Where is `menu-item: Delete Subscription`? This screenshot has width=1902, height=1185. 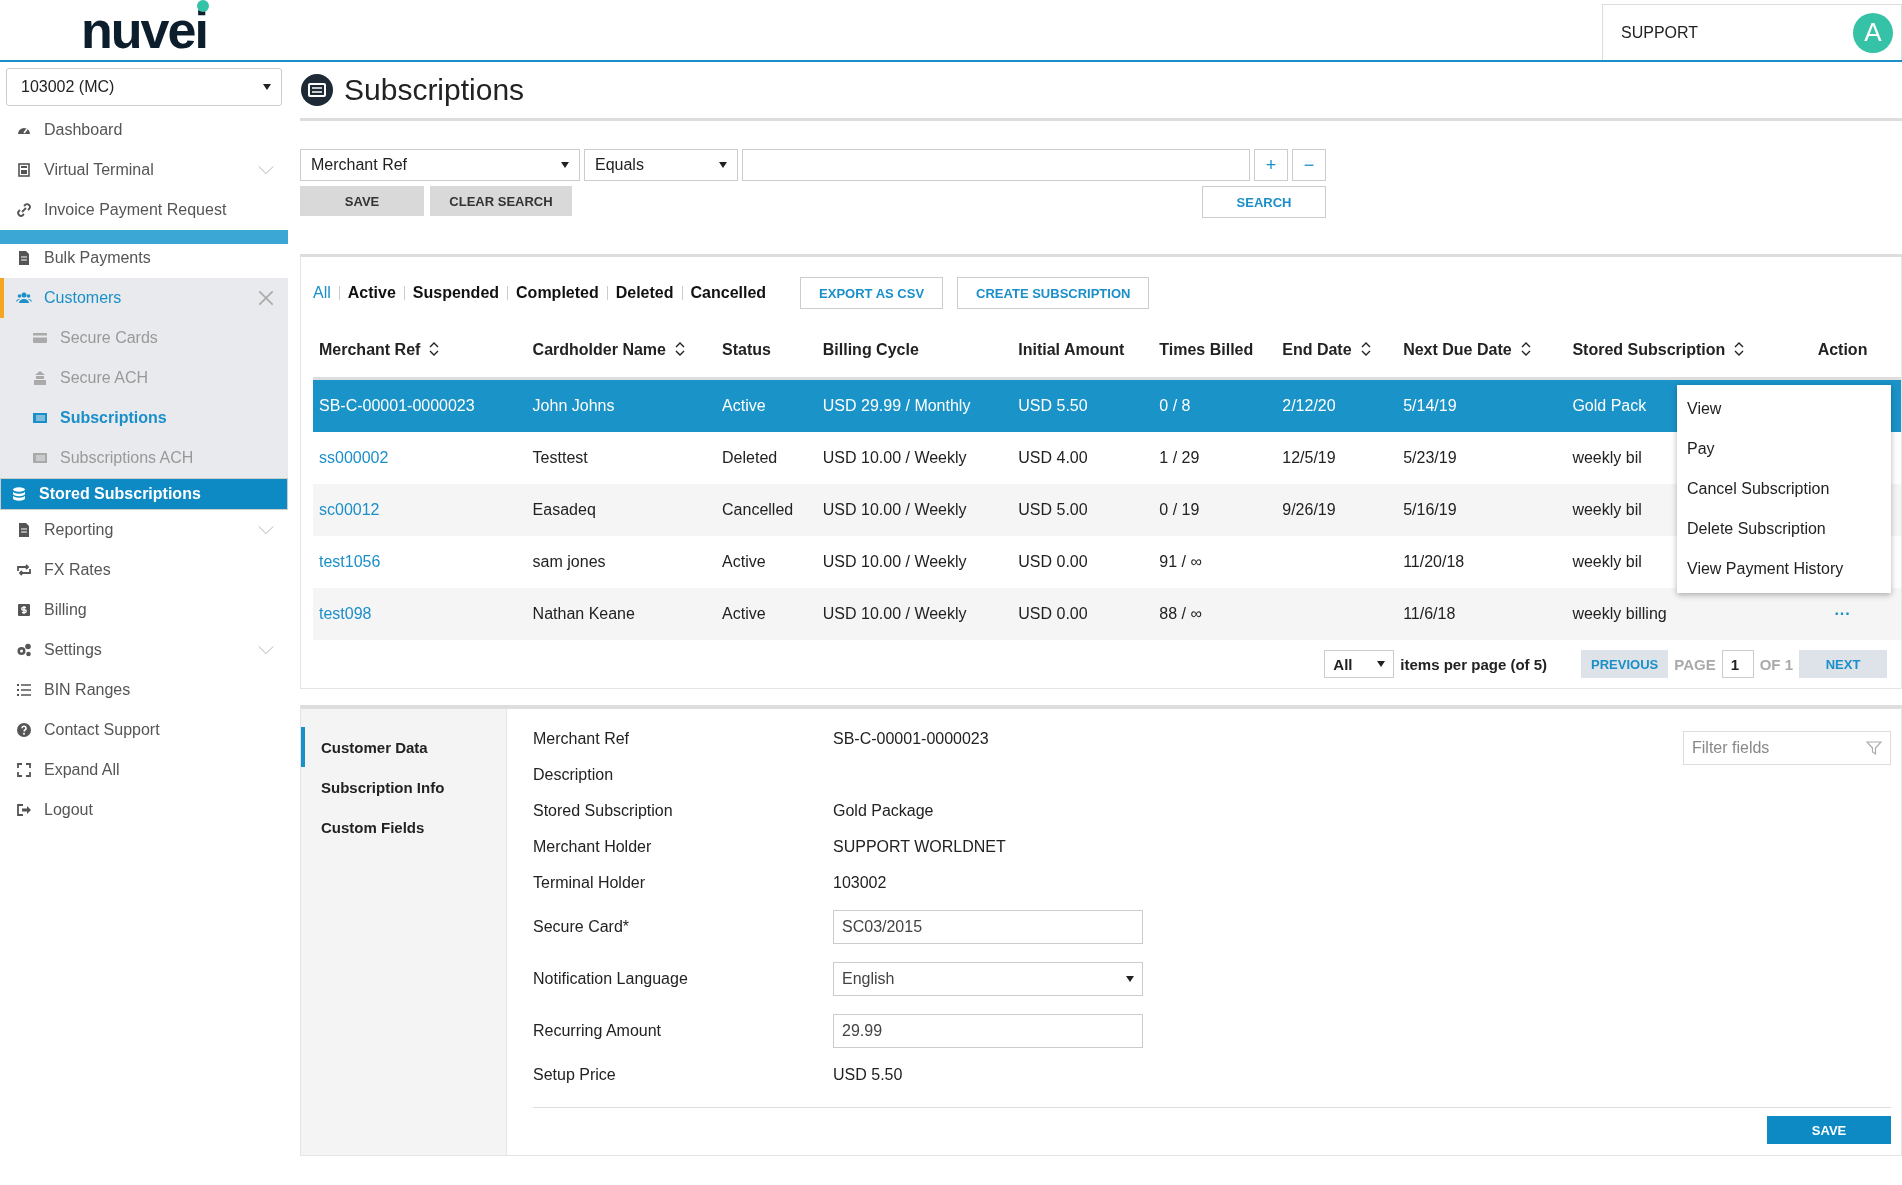
menu-item: Delete Subscription is located at coordinates (1784, 529).